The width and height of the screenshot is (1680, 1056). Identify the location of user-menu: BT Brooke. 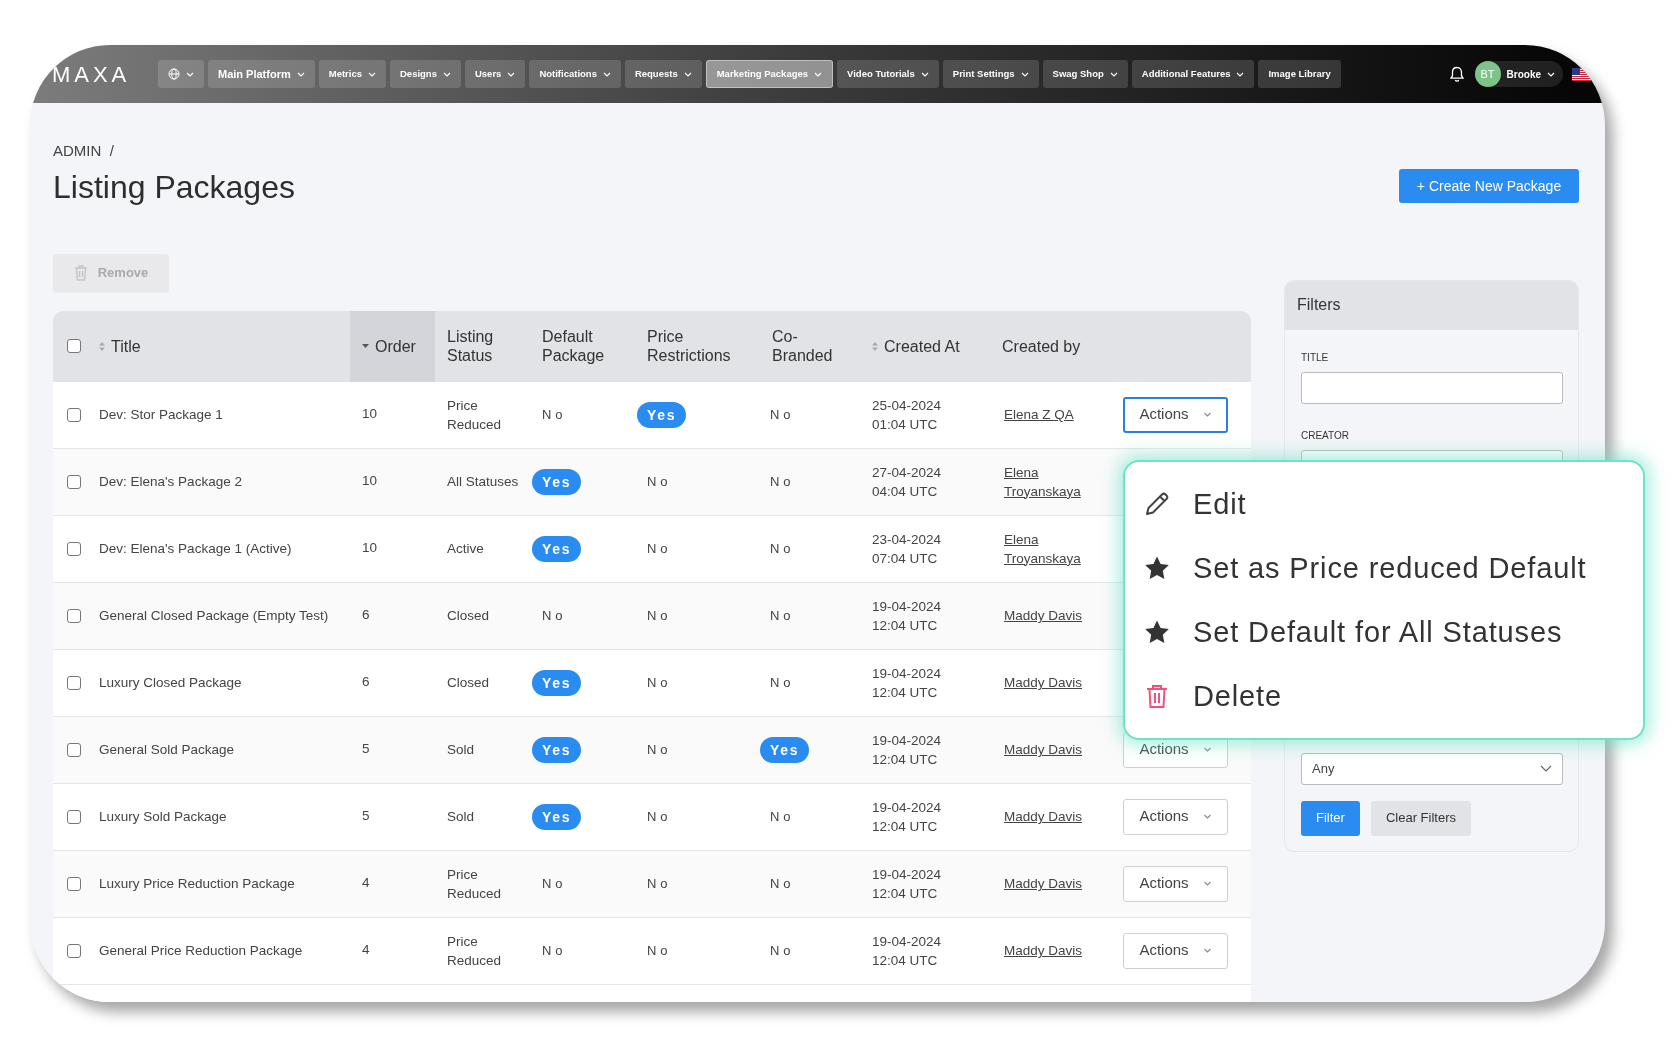
(1518, 74).